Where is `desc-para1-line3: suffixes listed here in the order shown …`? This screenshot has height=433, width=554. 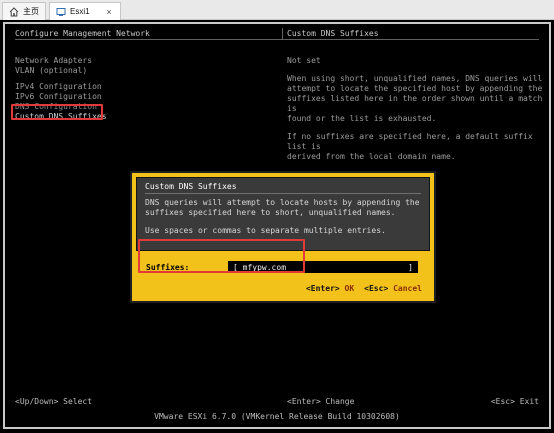 desc-para1-line3: suffixes listed here in the order shown … is located at coordinates (415, 103).